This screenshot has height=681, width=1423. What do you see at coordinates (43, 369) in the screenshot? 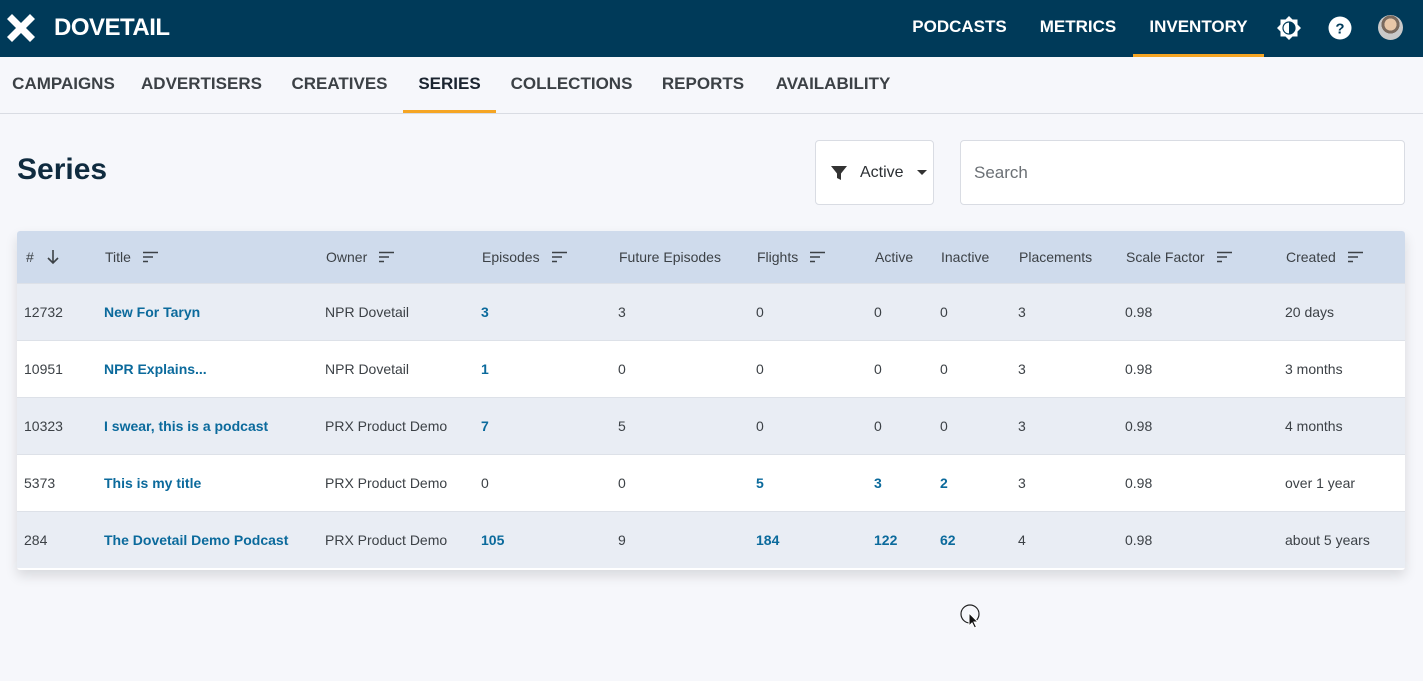
I see `cell-id: 10951` at bounding box center [43, 369].